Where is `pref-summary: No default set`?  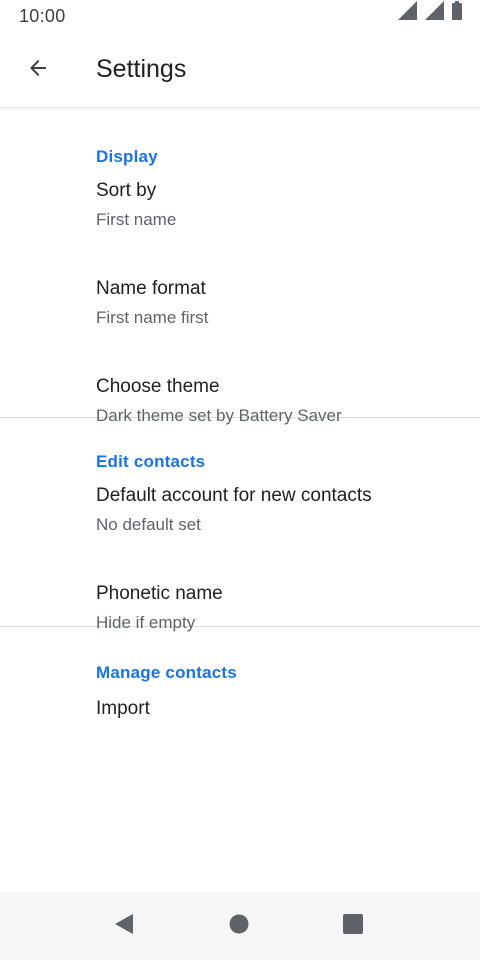 pref-summary: No default set is located at coordinates (148, 524).